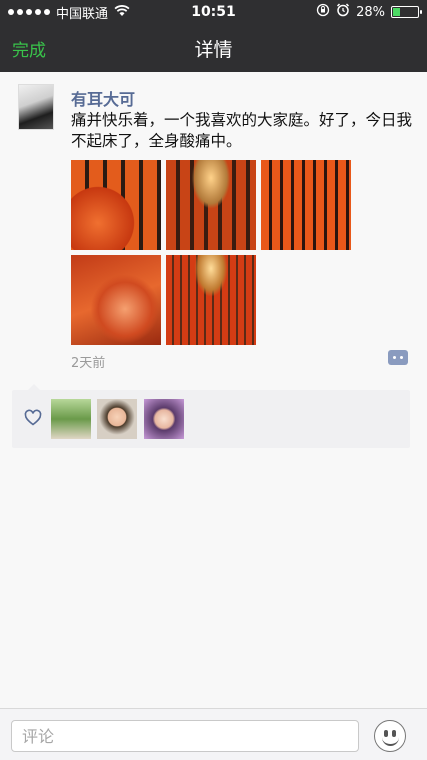 The image size is (427, 760). I want to click on status-bar: 中国联通 10:51 28%, so click(213, 12).